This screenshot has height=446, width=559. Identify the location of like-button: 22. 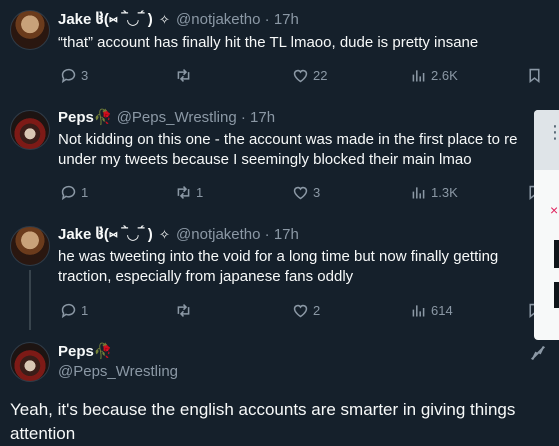
(309, 75).